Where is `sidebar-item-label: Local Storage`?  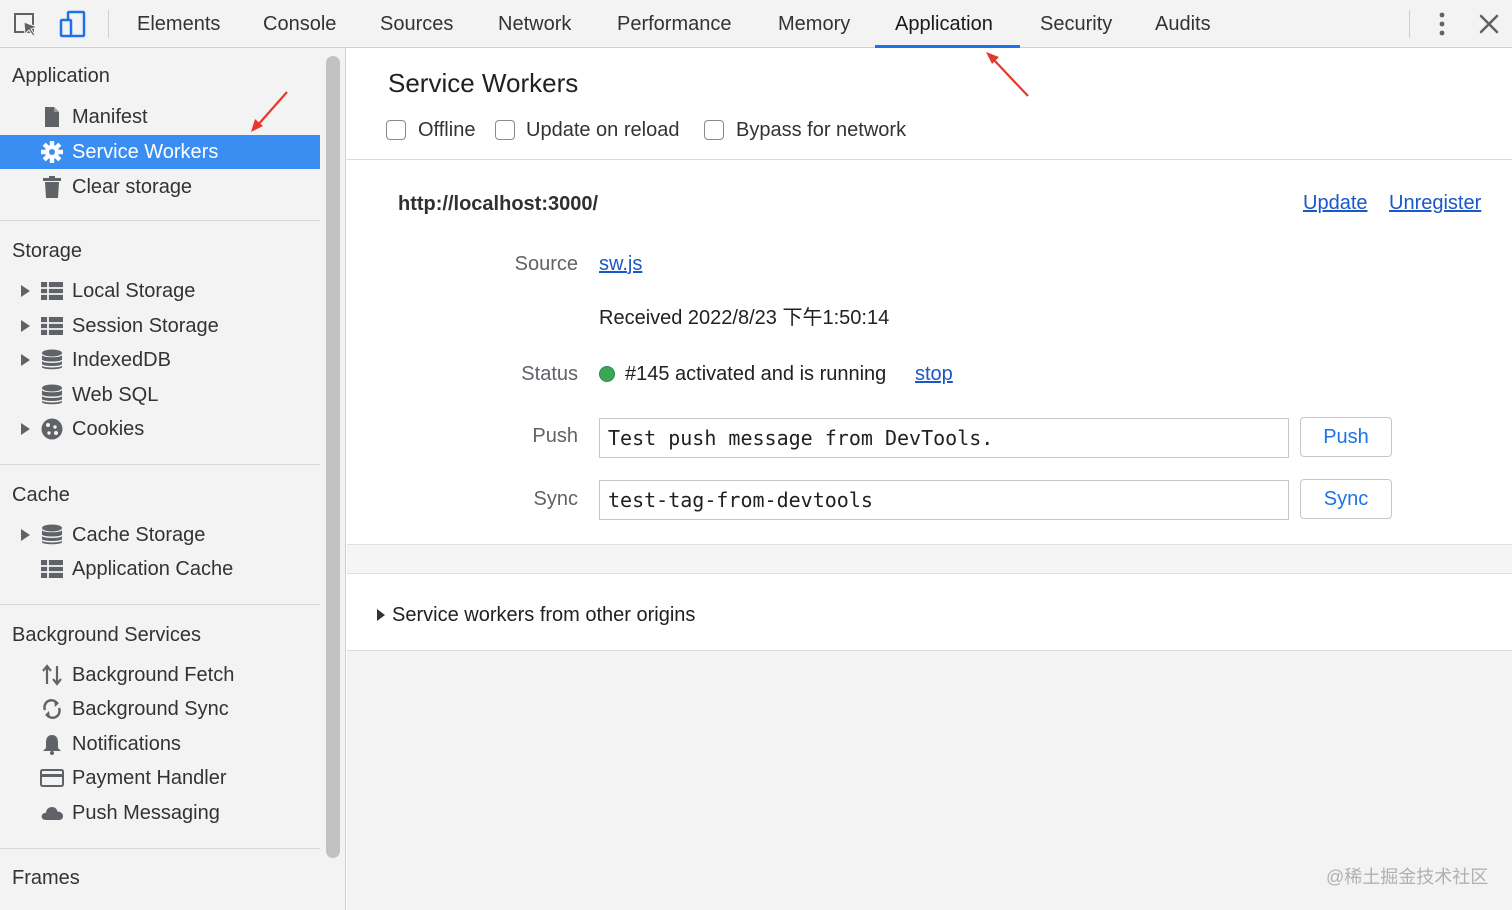
sidebar-item-label: Local Storage is located at coordinates (134, 291).